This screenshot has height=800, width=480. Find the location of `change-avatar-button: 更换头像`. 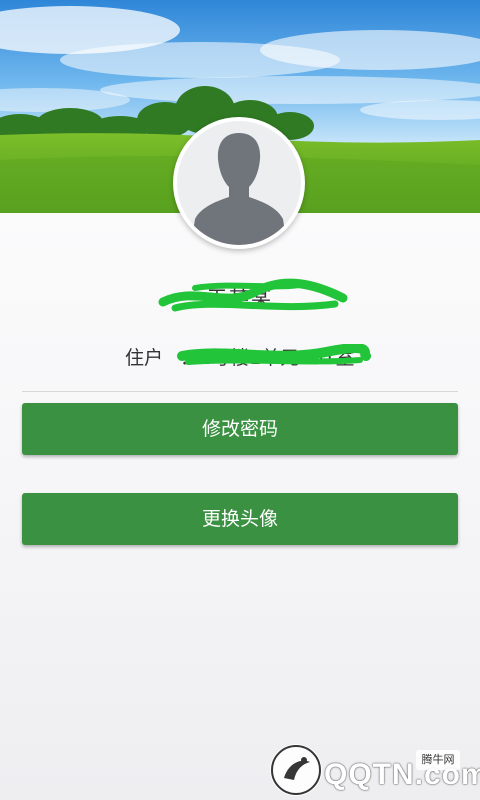

change-avatar-button: 更换头像 is located at coordinates (240, 519).